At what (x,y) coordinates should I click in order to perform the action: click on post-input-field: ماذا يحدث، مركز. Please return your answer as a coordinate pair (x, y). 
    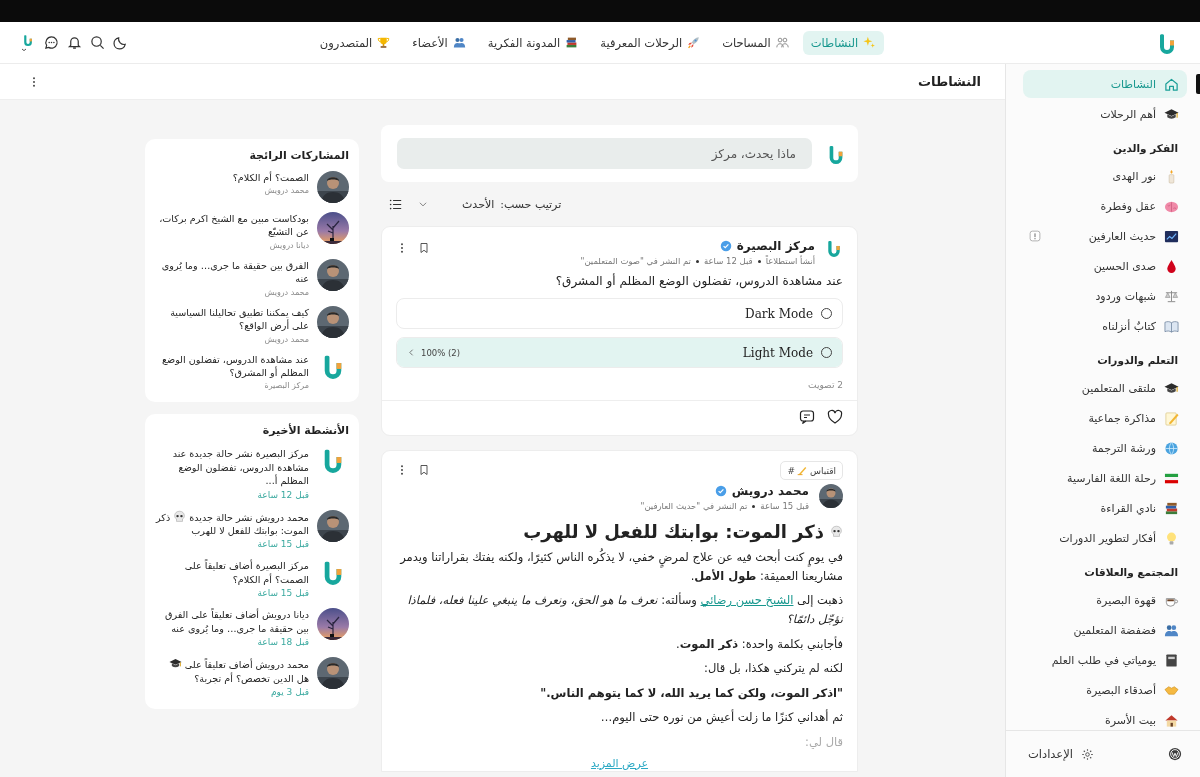
    Looking at the image, I should click on (604, 153).